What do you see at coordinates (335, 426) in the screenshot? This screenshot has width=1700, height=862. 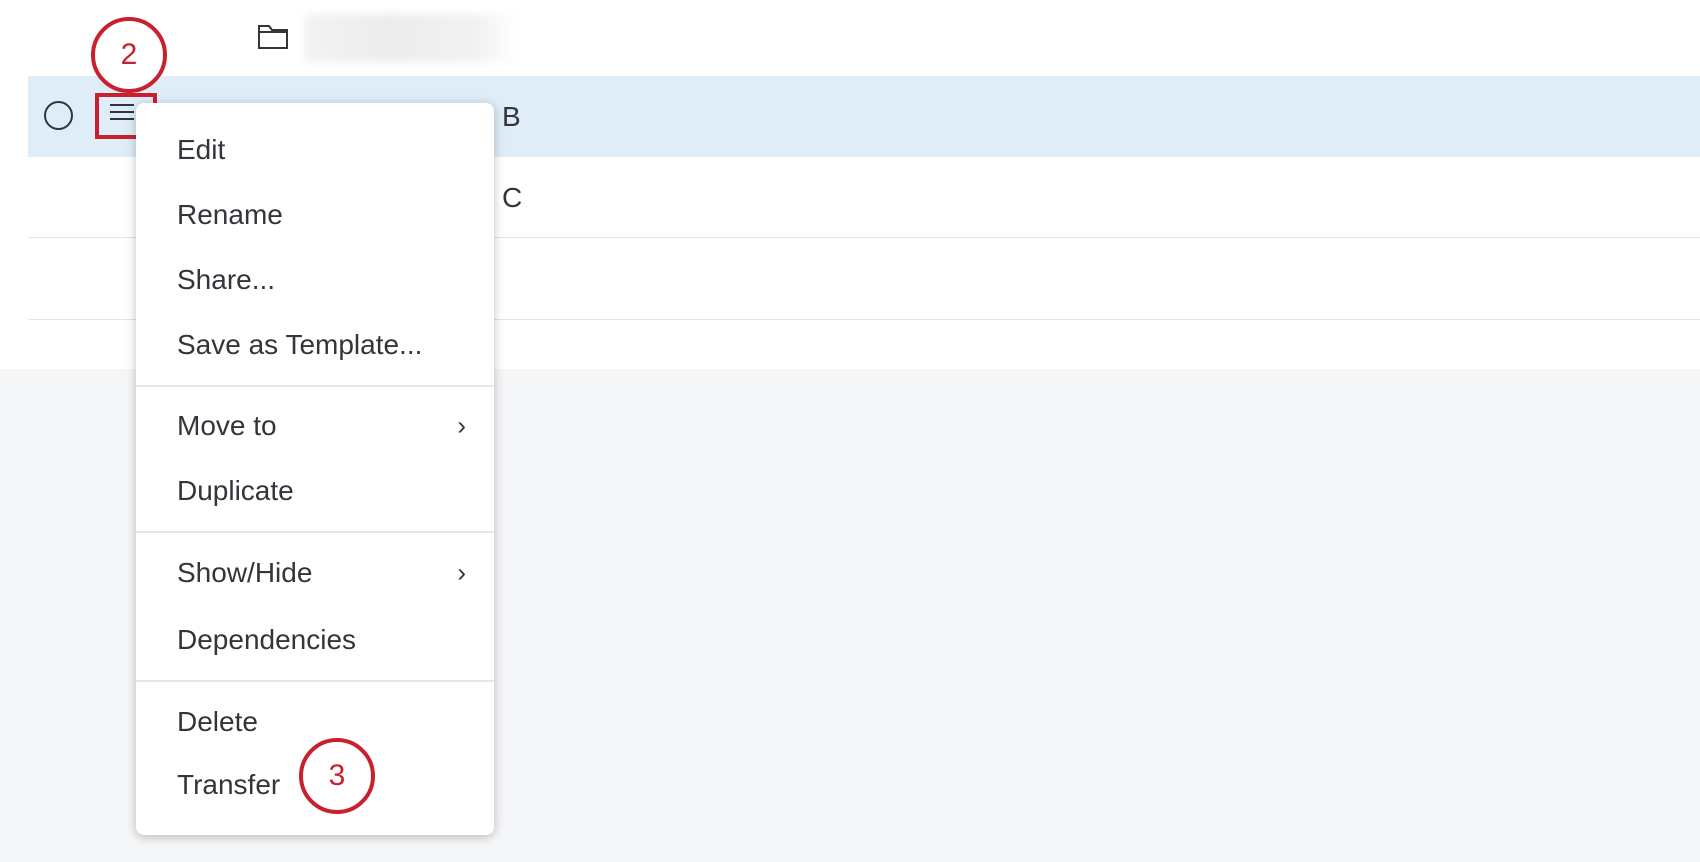 I see `menu-item-move-to: Move to ›` at bounding box center [335, 426].